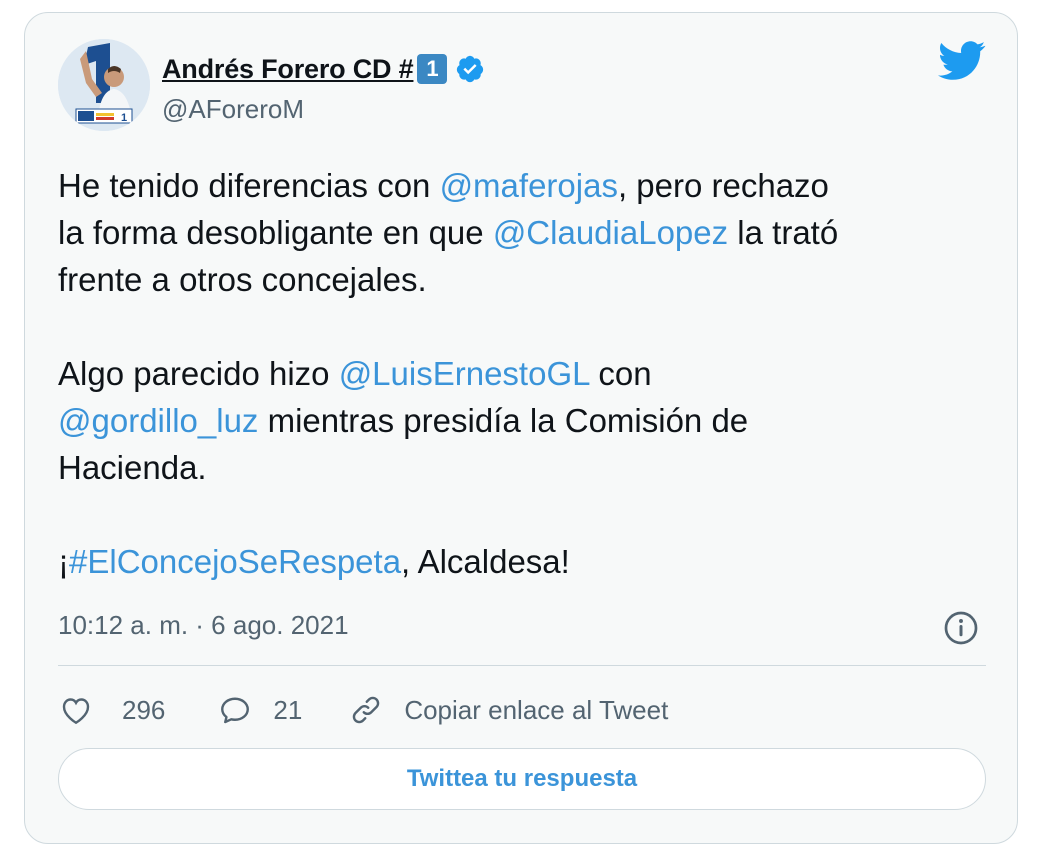 The image size is (1048, 854). Describe the element at coordinates (464, 373) in the screenshot. I see `mention-link: @LuisErnestoGL` at that location.